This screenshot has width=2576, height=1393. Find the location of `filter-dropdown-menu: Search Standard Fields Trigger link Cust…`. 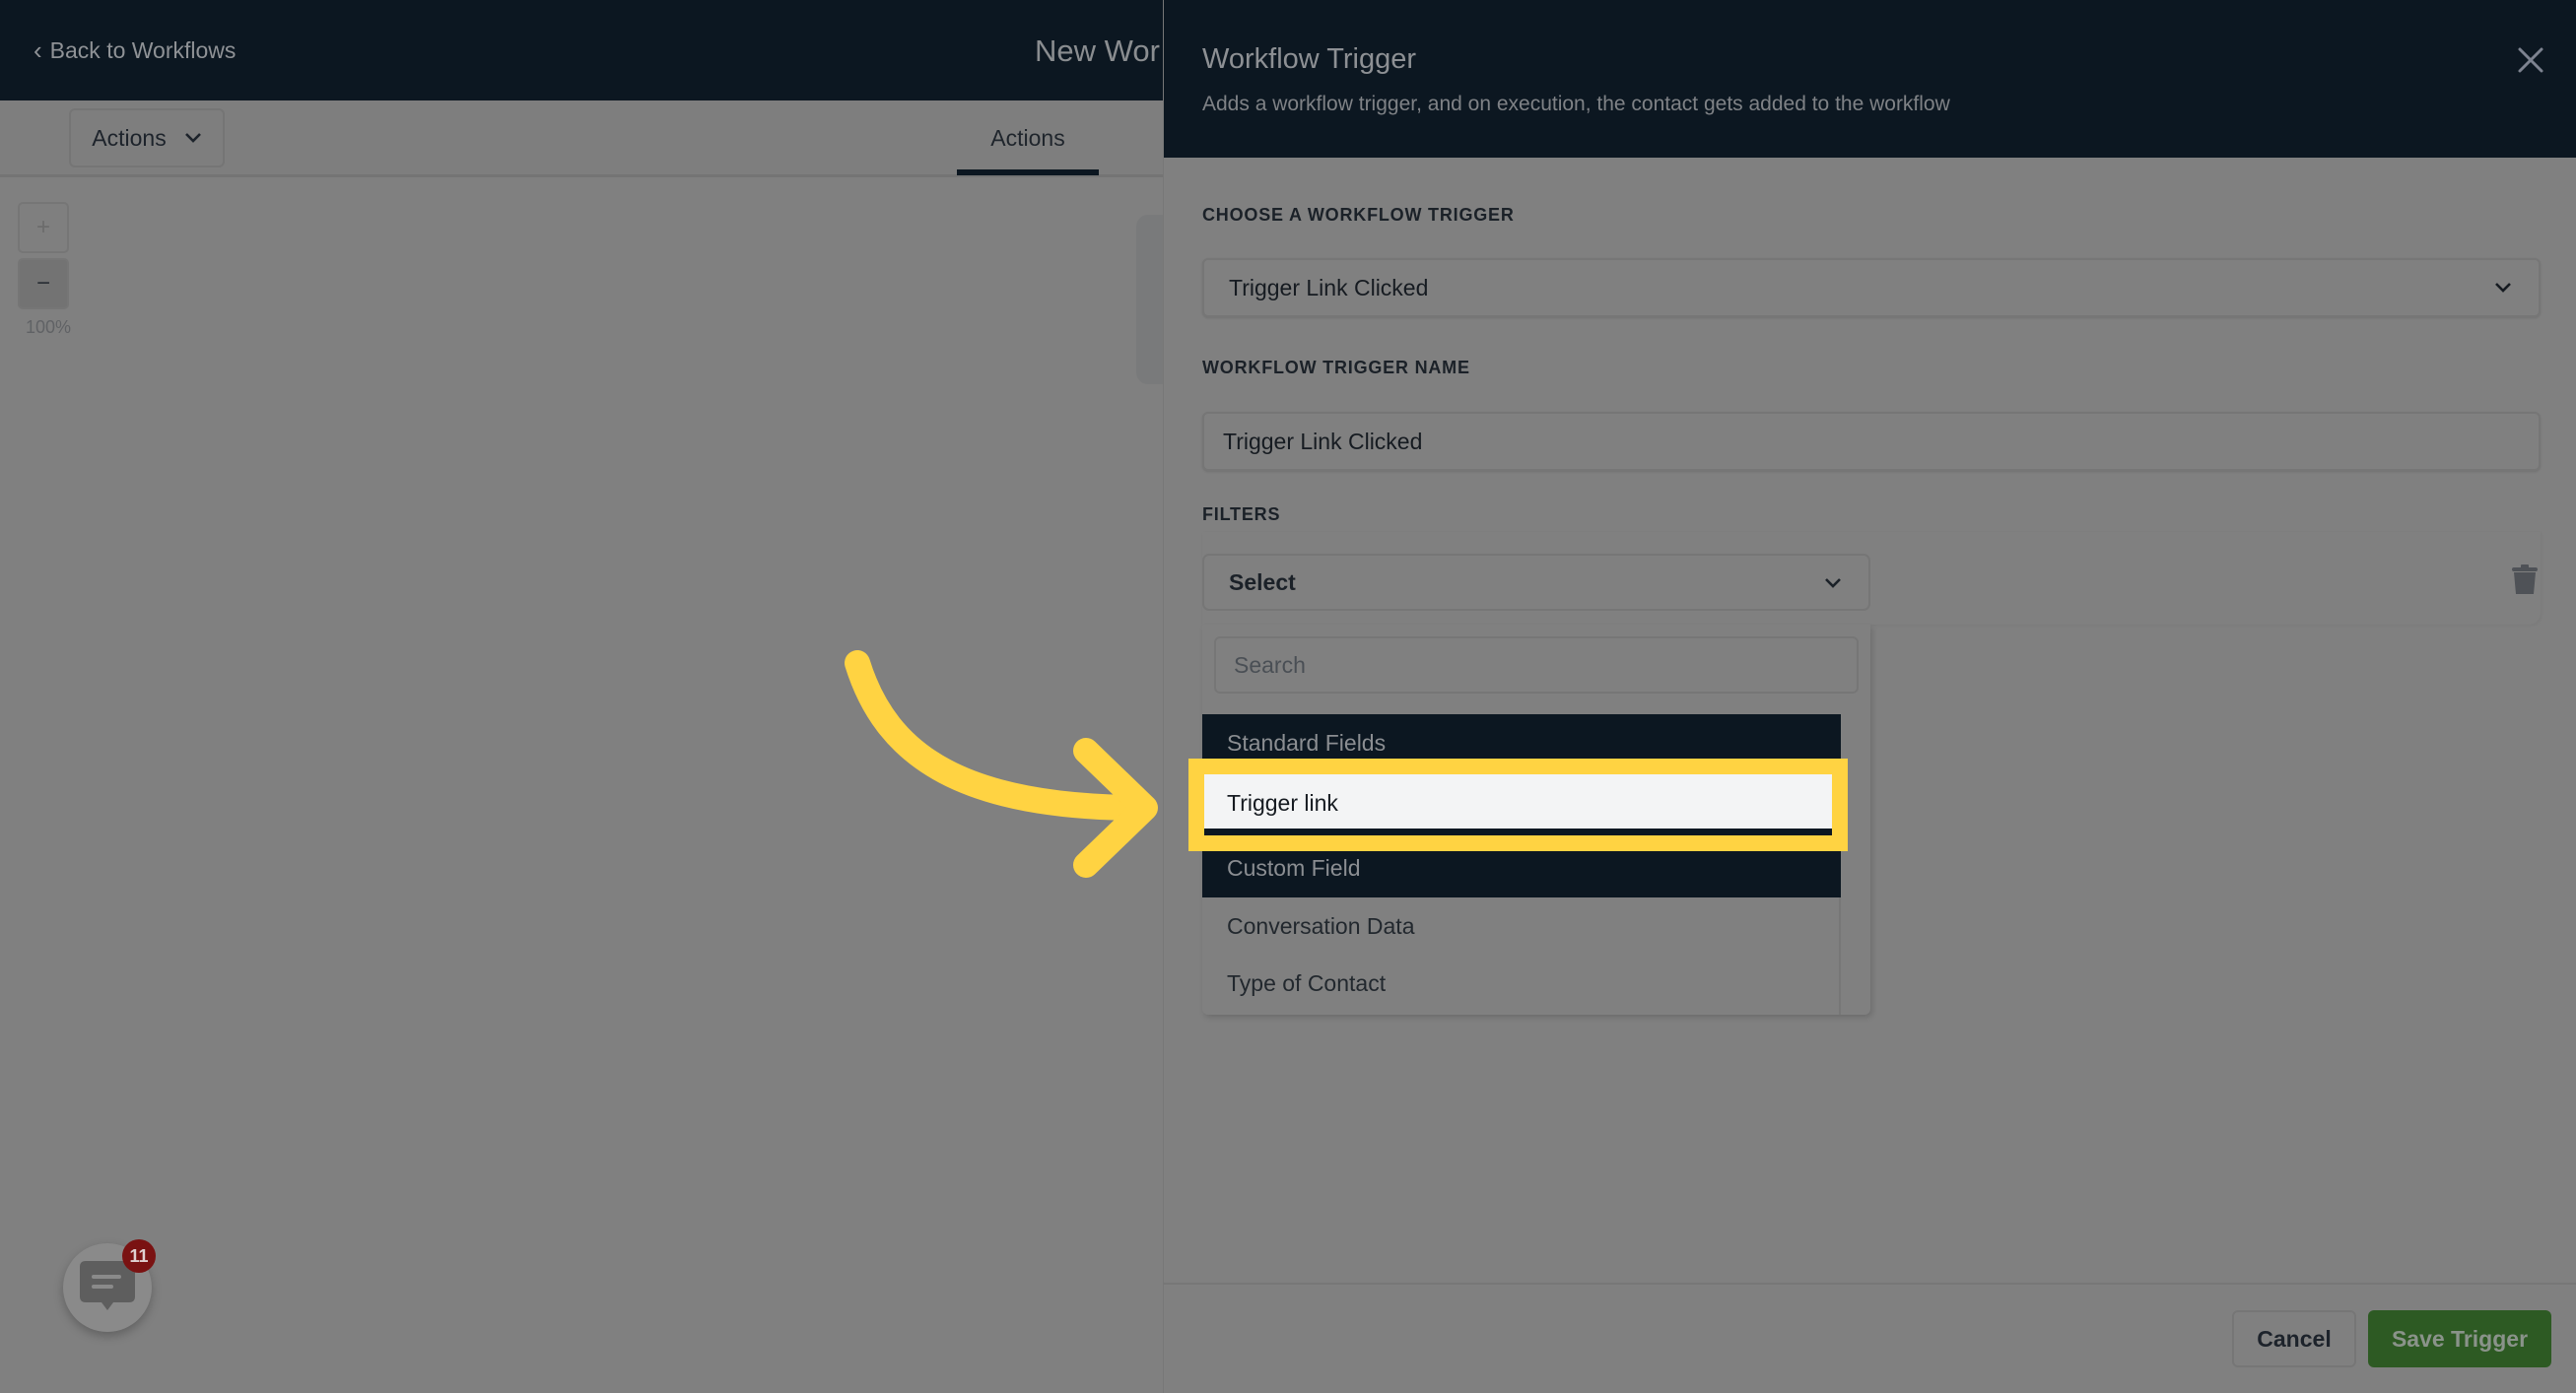

filter-dropdown-menu: Search Standard Fields Trigger link Cust… is located at coordinates (1536, 820).